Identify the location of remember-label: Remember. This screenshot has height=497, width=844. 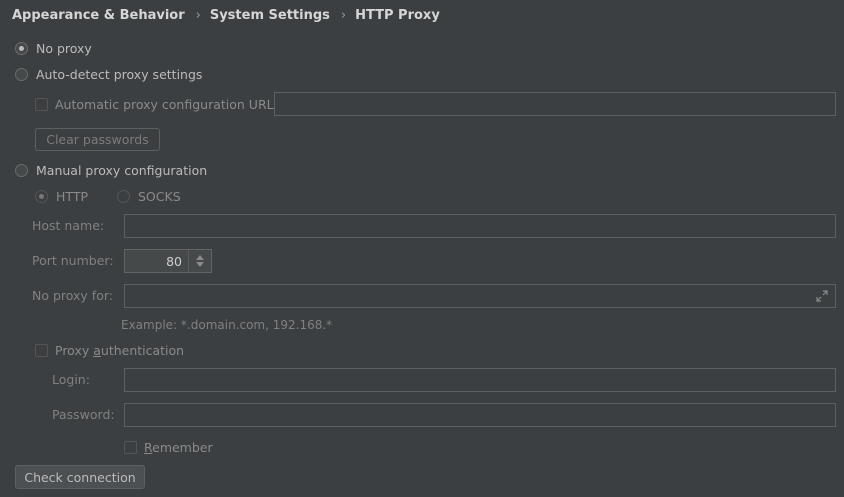
(178, 447).